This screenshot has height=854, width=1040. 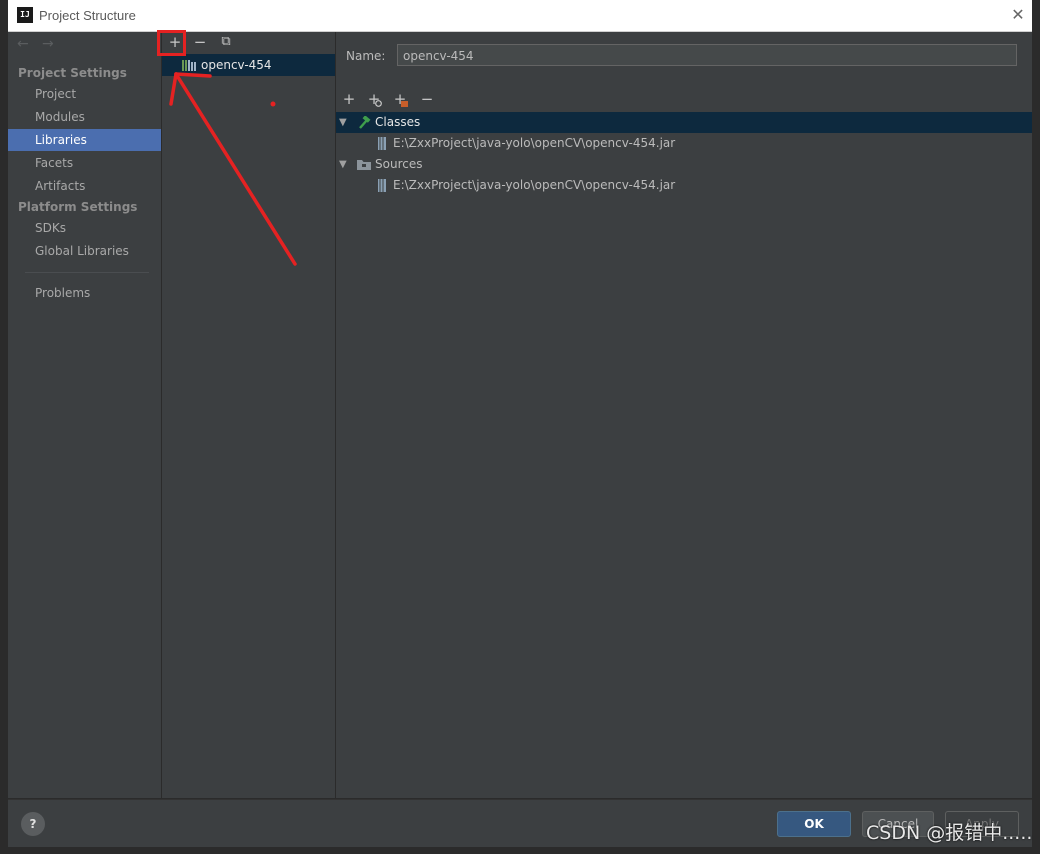 What do you see at coordinates (48, 44) in the screenshot?
I see `forward-arrow-icon: →` at bounding box center [48, 44].